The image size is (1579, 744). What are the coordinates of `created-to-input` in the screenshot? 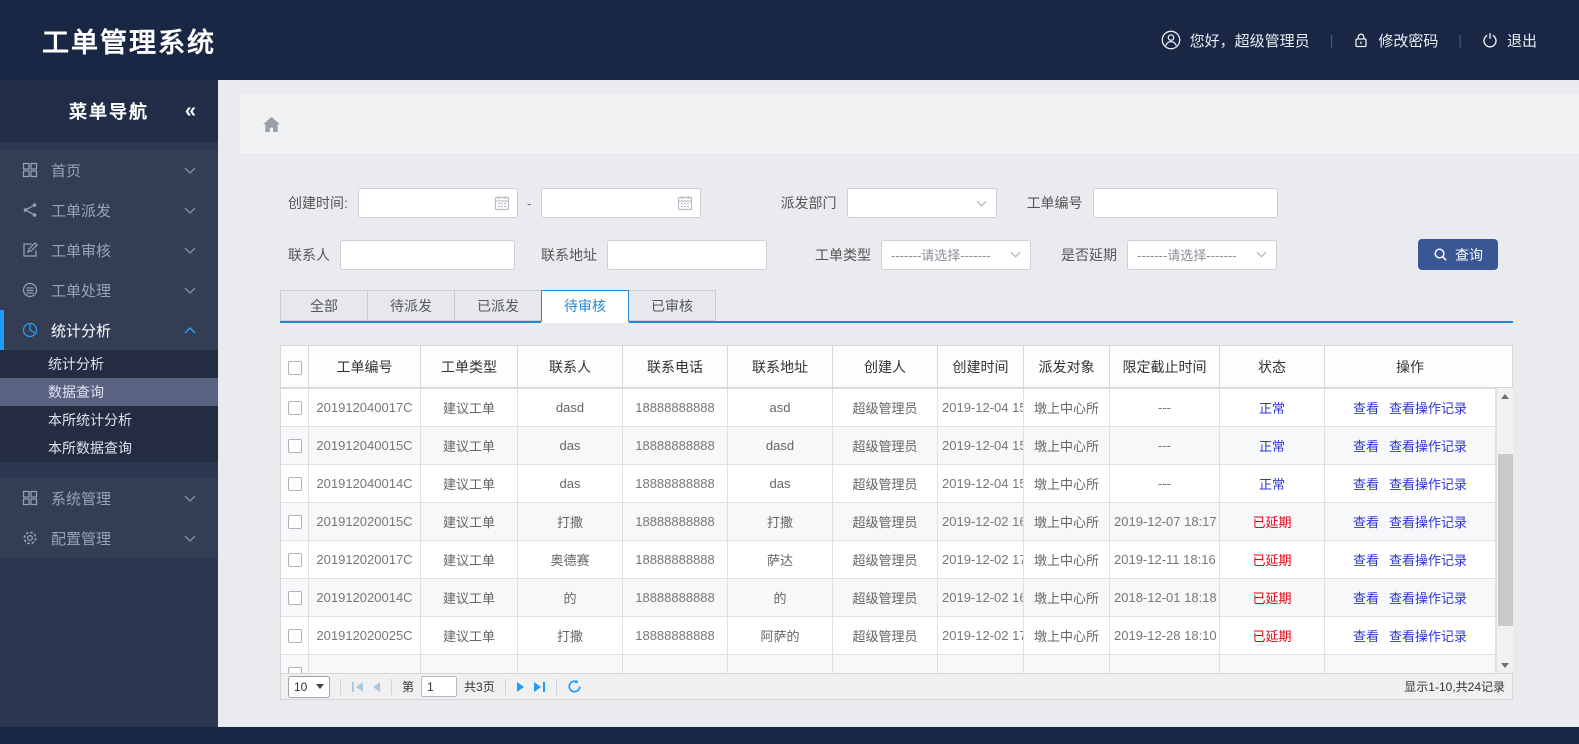 It's located at (620, 203).